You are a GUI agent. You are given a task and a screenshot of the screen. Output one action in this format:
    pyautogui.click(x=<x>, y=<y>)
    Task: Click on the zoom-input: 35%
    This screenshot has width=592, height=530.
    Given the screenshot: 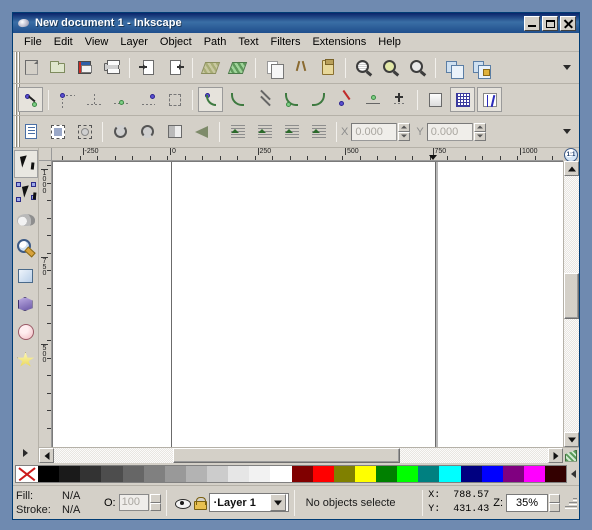 What is the action you would take?
    pyautogui.click(x=527, y=502)
    